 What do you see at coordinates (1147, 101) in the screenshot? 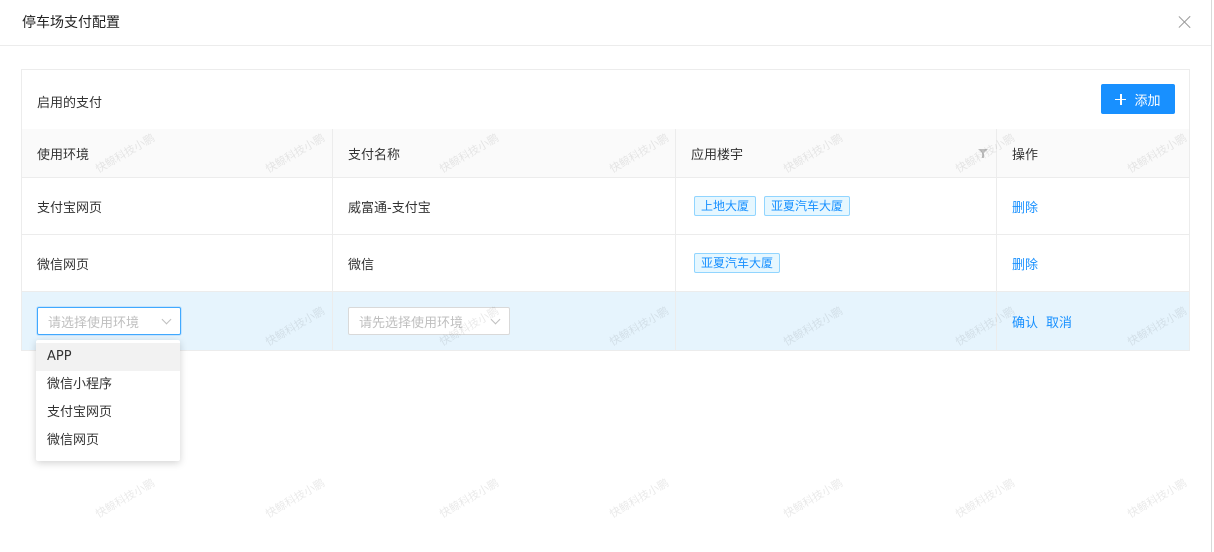
I see `add-button-label: 添加` at bounding box center [1147, 101].